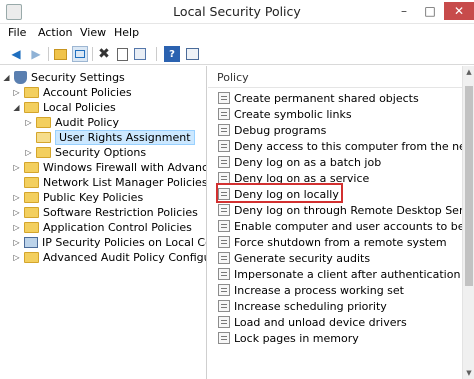  I want to click on list-item: Increase scheduling priority, so click(297, 306).